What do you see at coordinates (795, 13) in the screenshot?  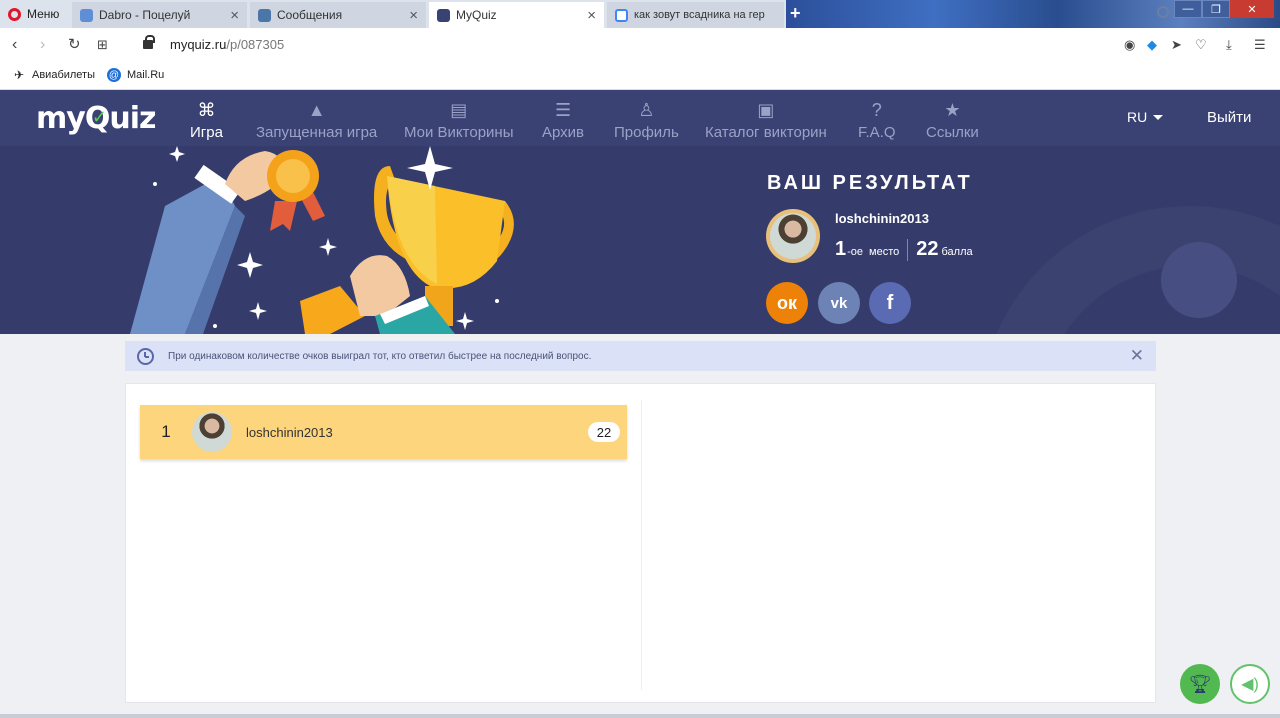 I see `new-tab-button: +` at bounding box center [795, 13].